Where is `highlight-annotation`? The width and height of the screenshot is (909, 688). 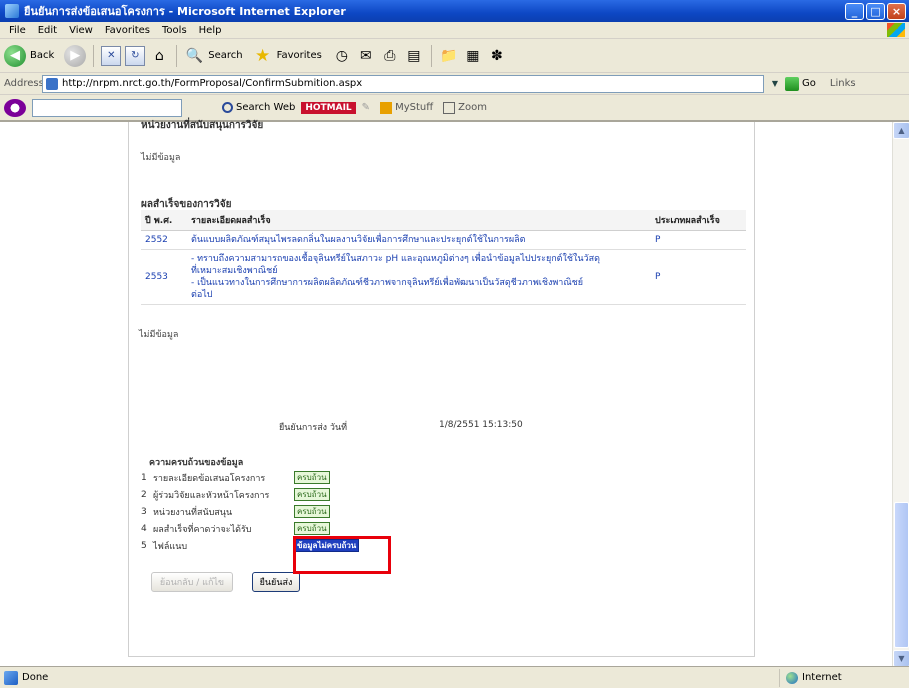 highlight-annotation is located at coordinates (342, 555).